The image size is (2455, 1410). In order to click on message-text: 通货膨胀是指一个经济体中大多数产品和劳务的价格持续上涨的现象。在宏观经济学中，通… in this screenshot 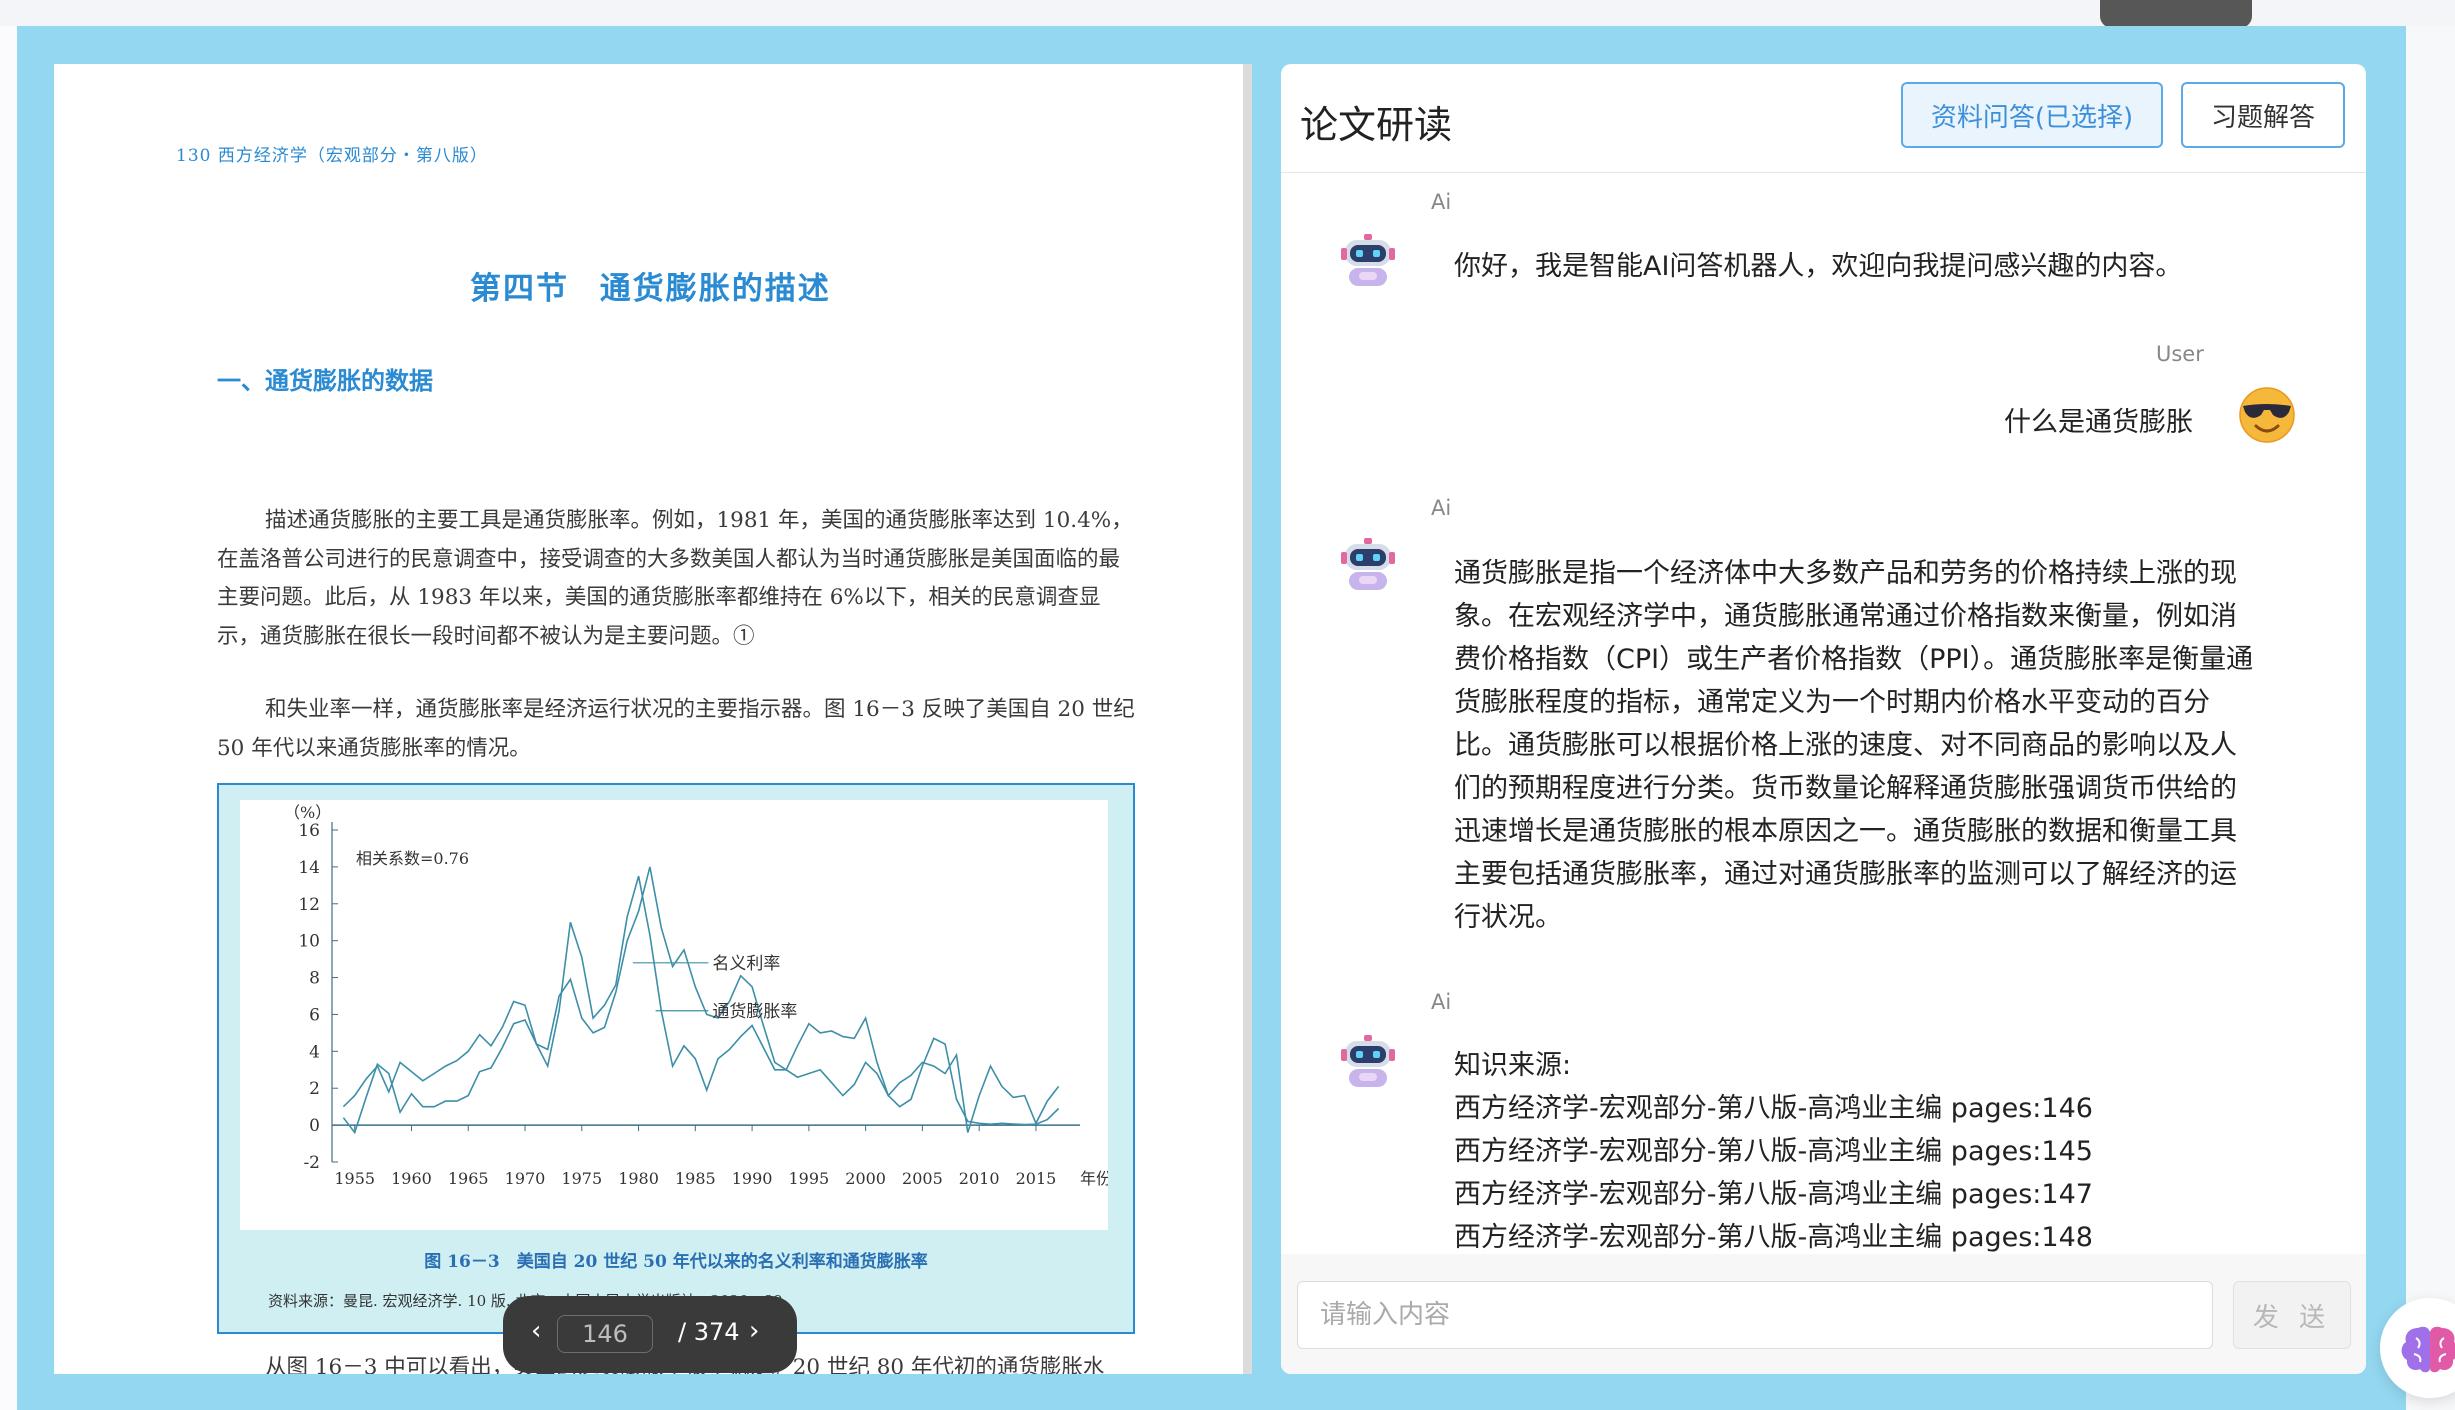, I will do `click(1854, 745)`.